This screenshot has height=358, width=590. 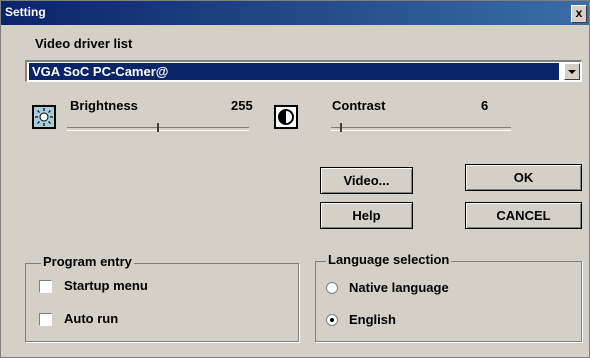 I want to click on sun-icon, so click(x=44, y=117).